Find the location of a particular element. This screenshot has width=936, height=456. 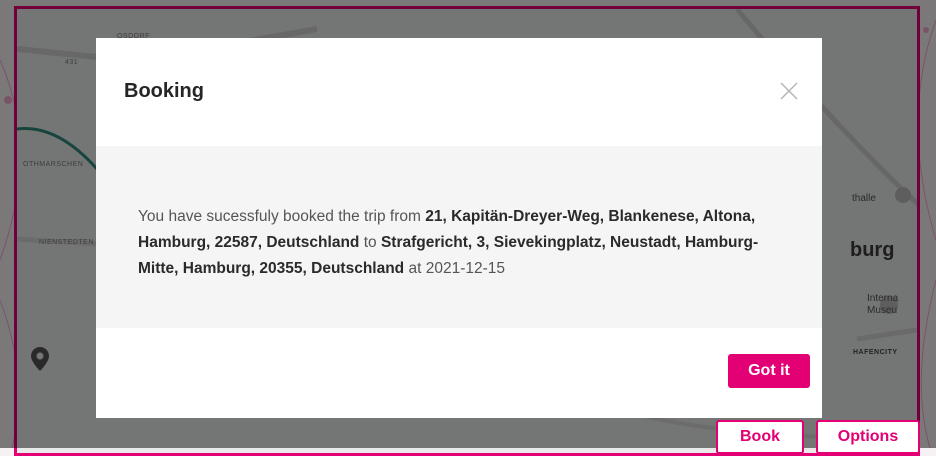

book-button: Book is located at coordinates (760, 437).